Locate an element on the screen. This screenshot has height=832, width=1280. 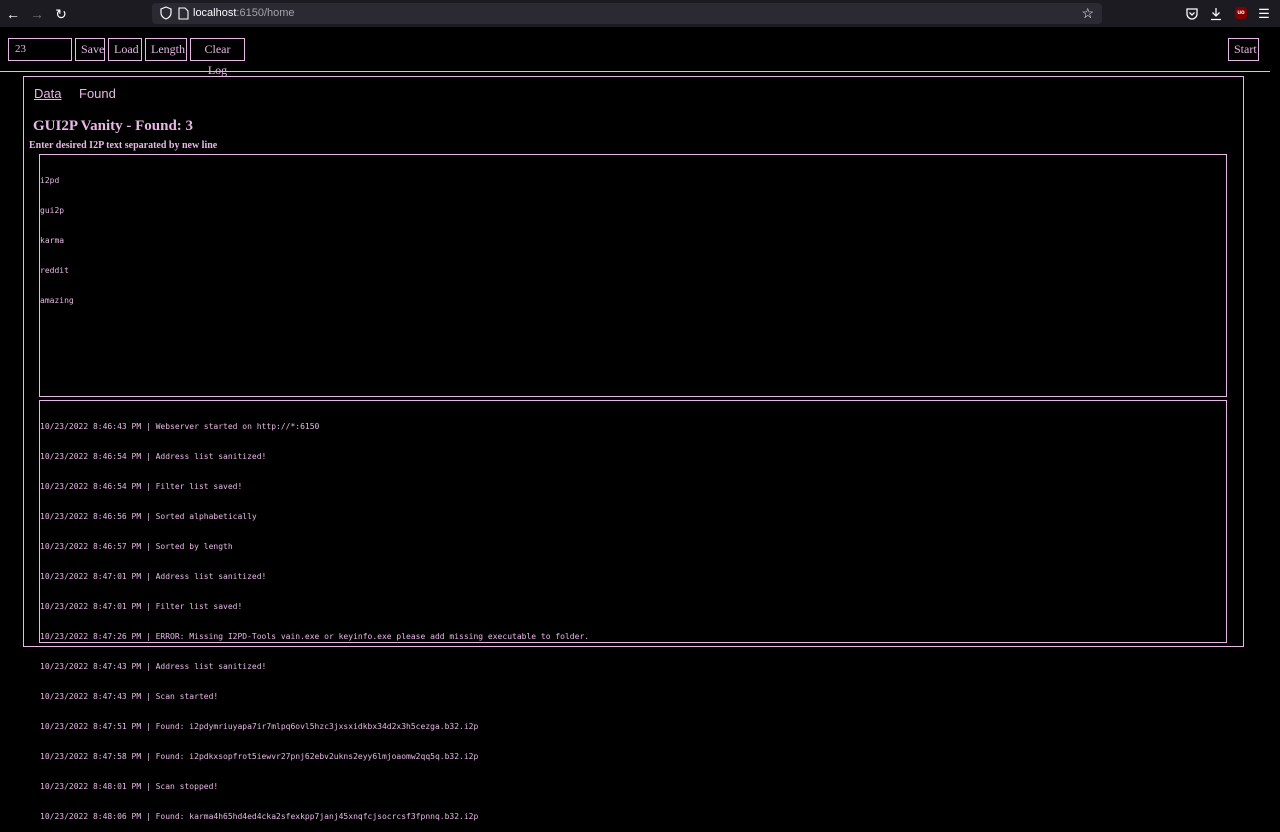
reload-icon: ↻ is located at coordinates (61, 14).